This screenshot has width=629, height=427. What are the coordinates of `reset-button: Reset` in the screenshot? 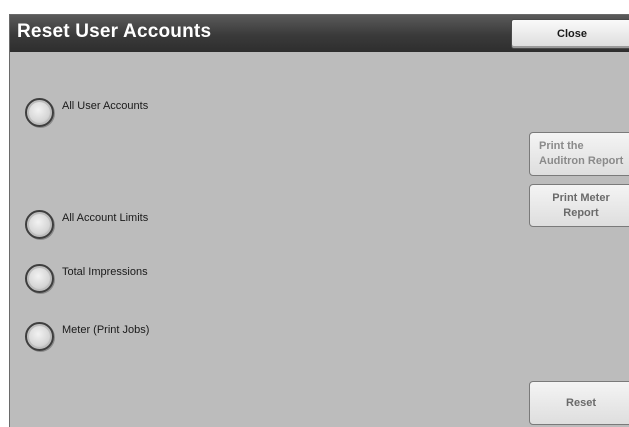 It's located at (579, 403).